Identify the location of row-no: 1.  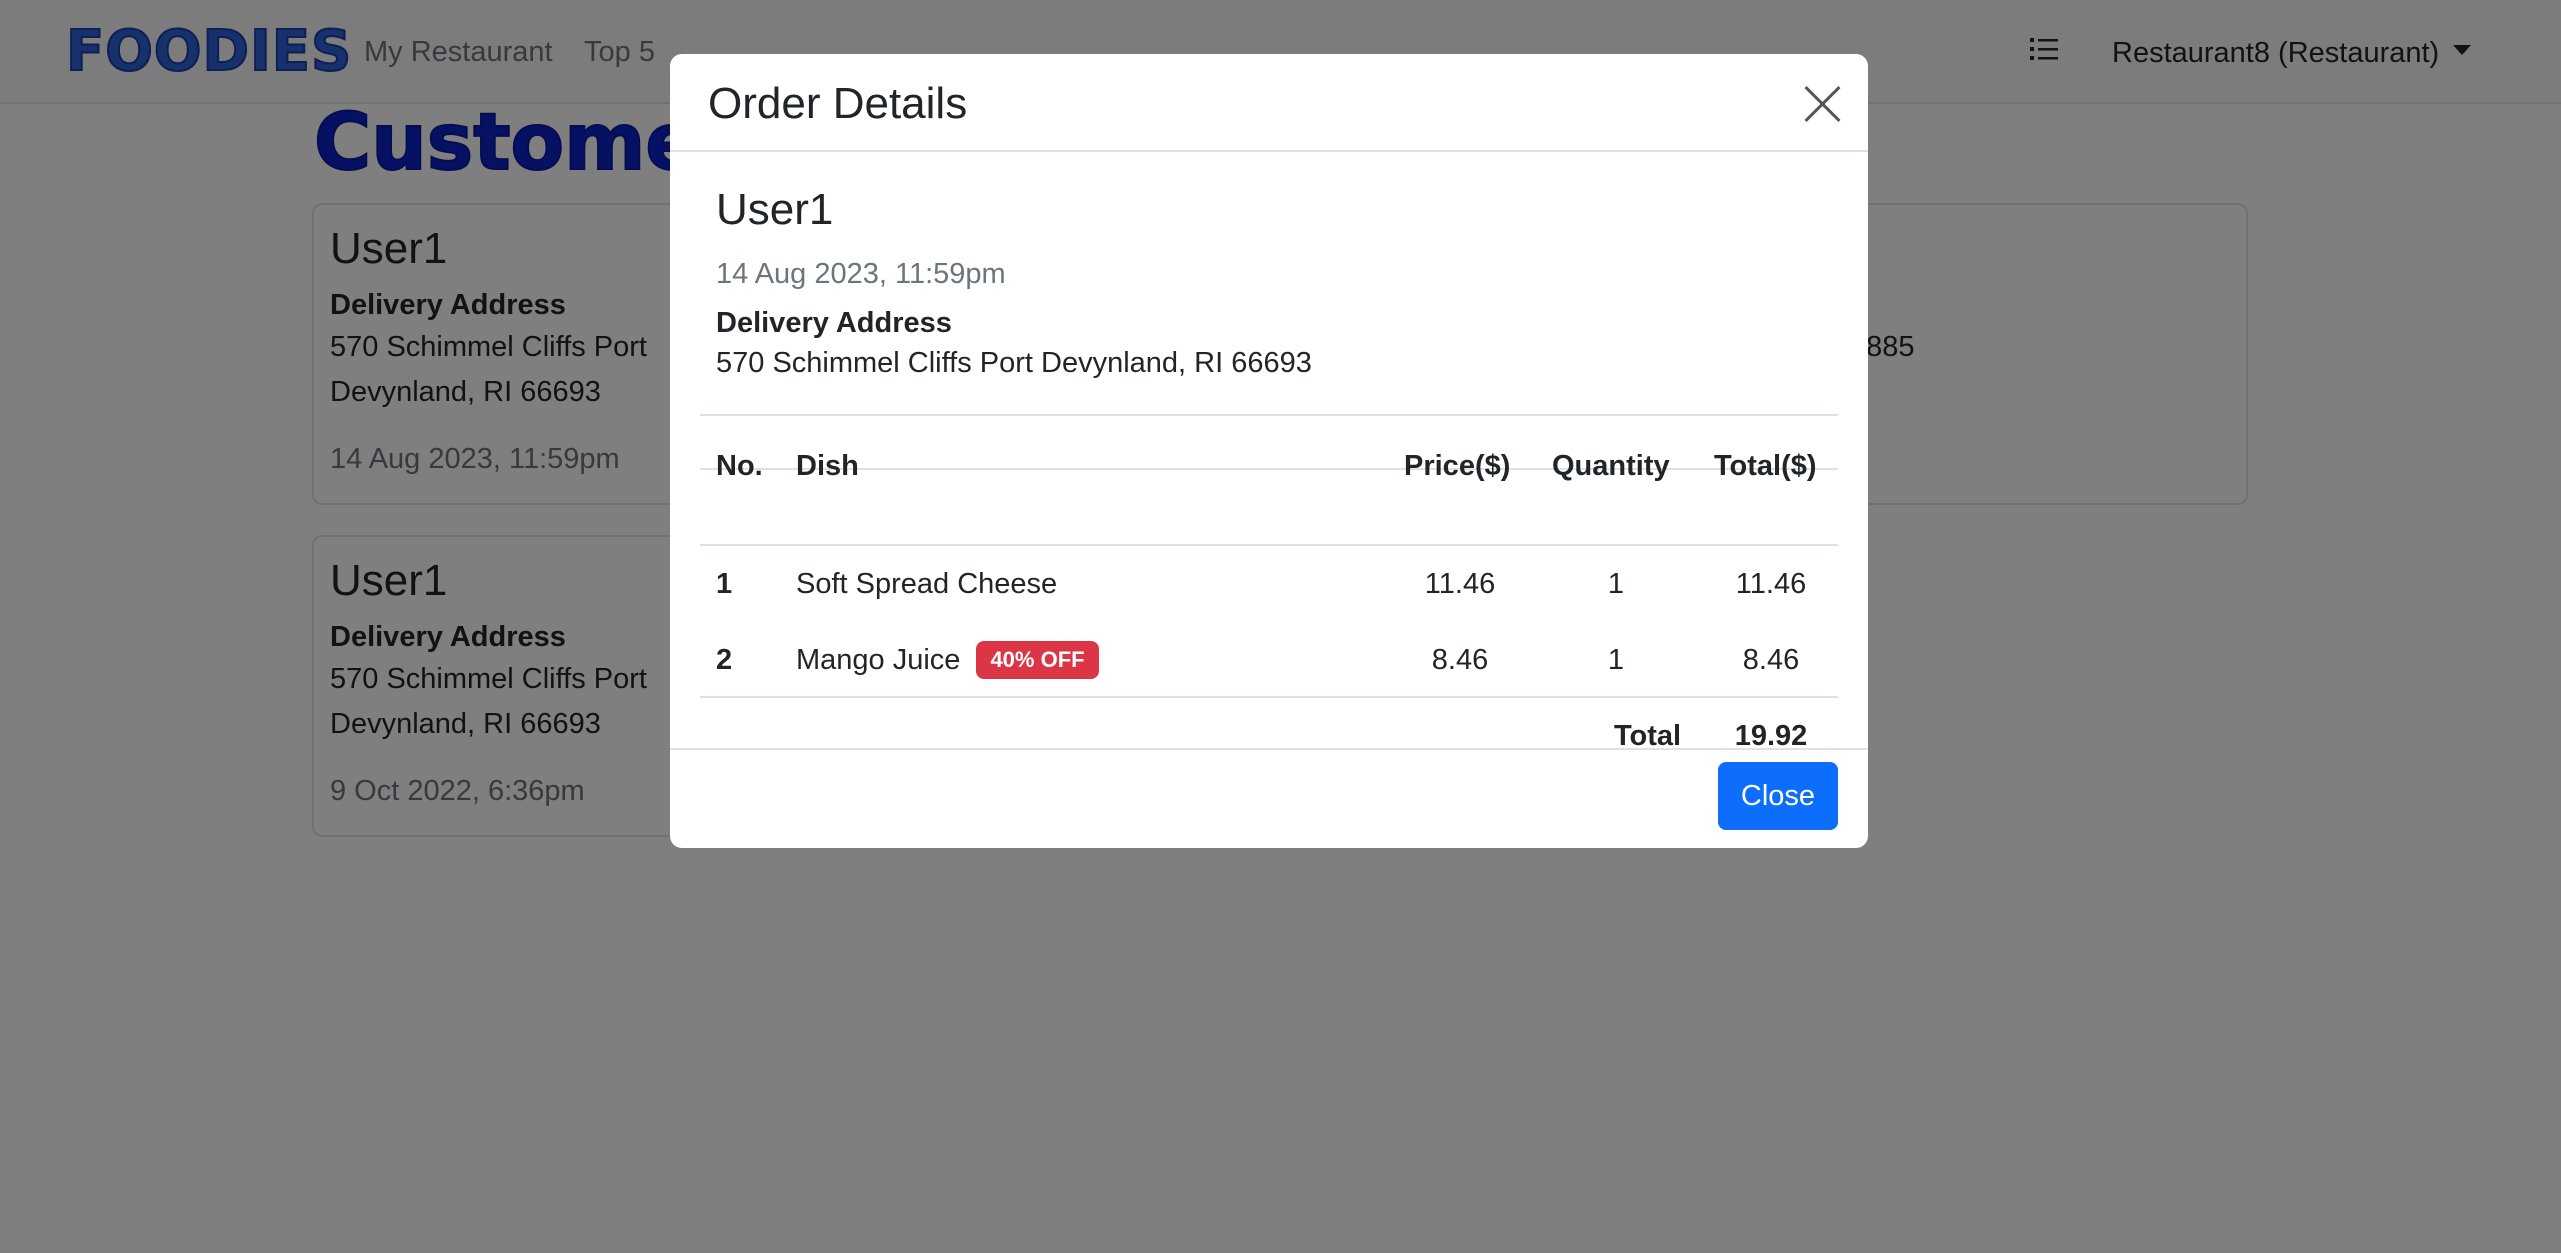
(724, 584).